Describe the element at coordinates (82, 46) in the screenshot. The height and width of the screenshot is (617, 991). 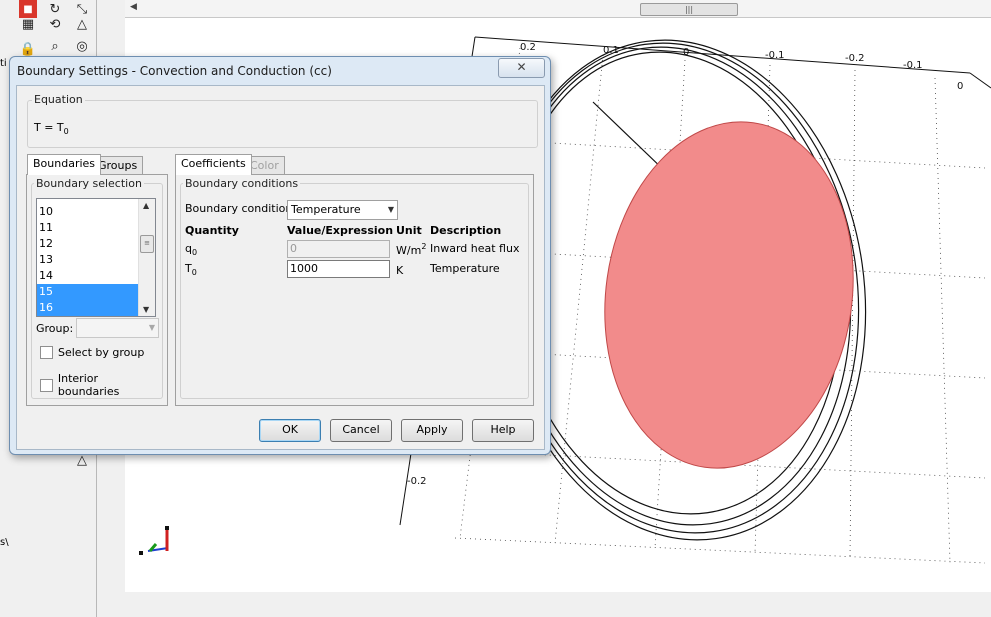
I see `surface-icon: ◎` at that location.